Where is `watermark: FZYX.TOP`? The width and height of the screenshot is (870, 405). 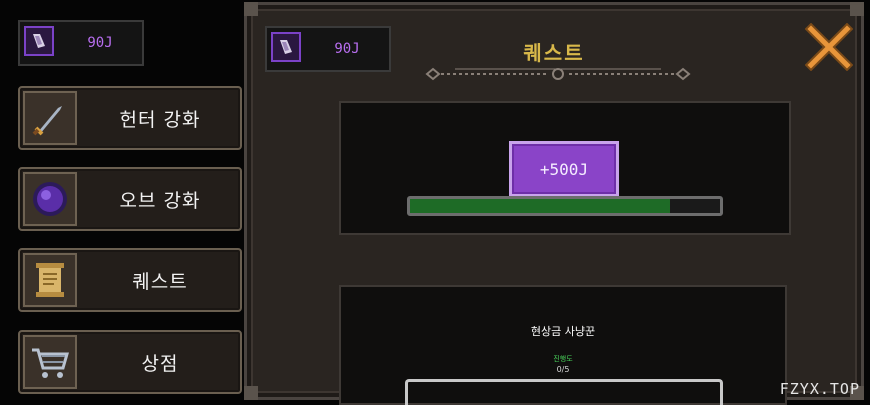 watermark: FZYX.TOP is located at coordinates (819, 389).